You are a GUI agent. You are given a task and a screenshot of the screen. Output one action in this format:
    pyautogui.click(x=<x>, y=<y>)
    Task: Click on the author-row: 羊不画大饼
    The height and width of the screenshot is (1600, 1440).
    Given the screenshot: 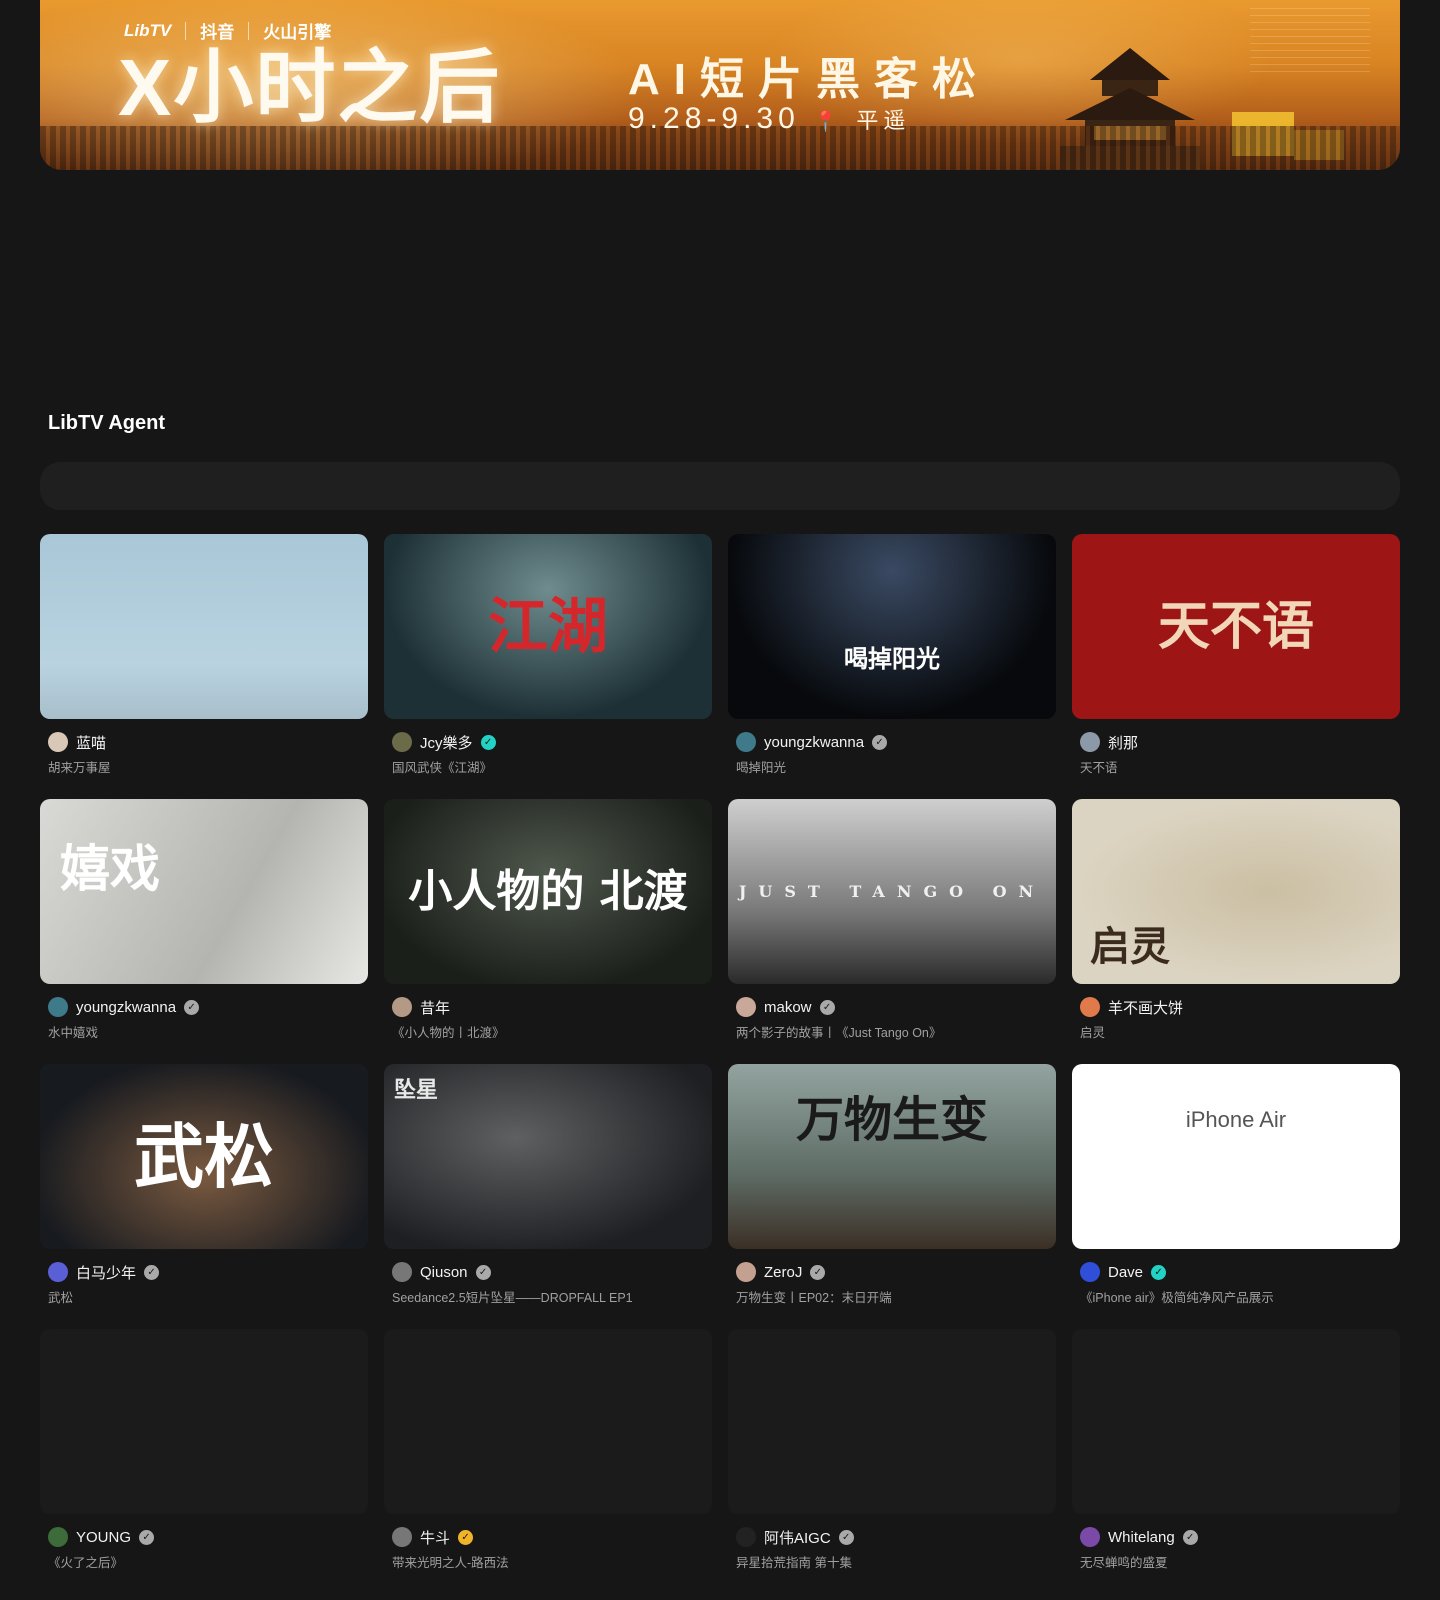 What is the action you would take?
    pyautogui.click(x=1240, y=1007)
    